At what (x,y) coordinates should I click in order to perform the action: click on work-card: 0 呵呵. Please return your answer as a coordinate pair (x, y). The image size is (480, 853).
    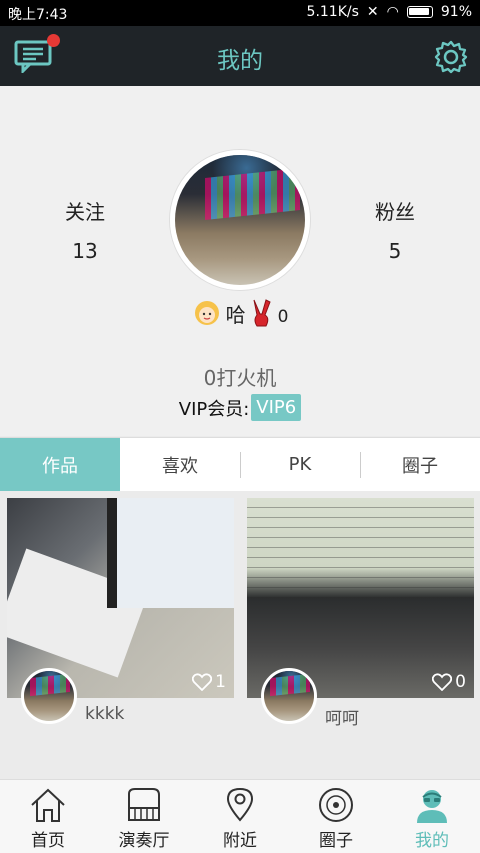
    Looking at the image, I should click on (360, 613).